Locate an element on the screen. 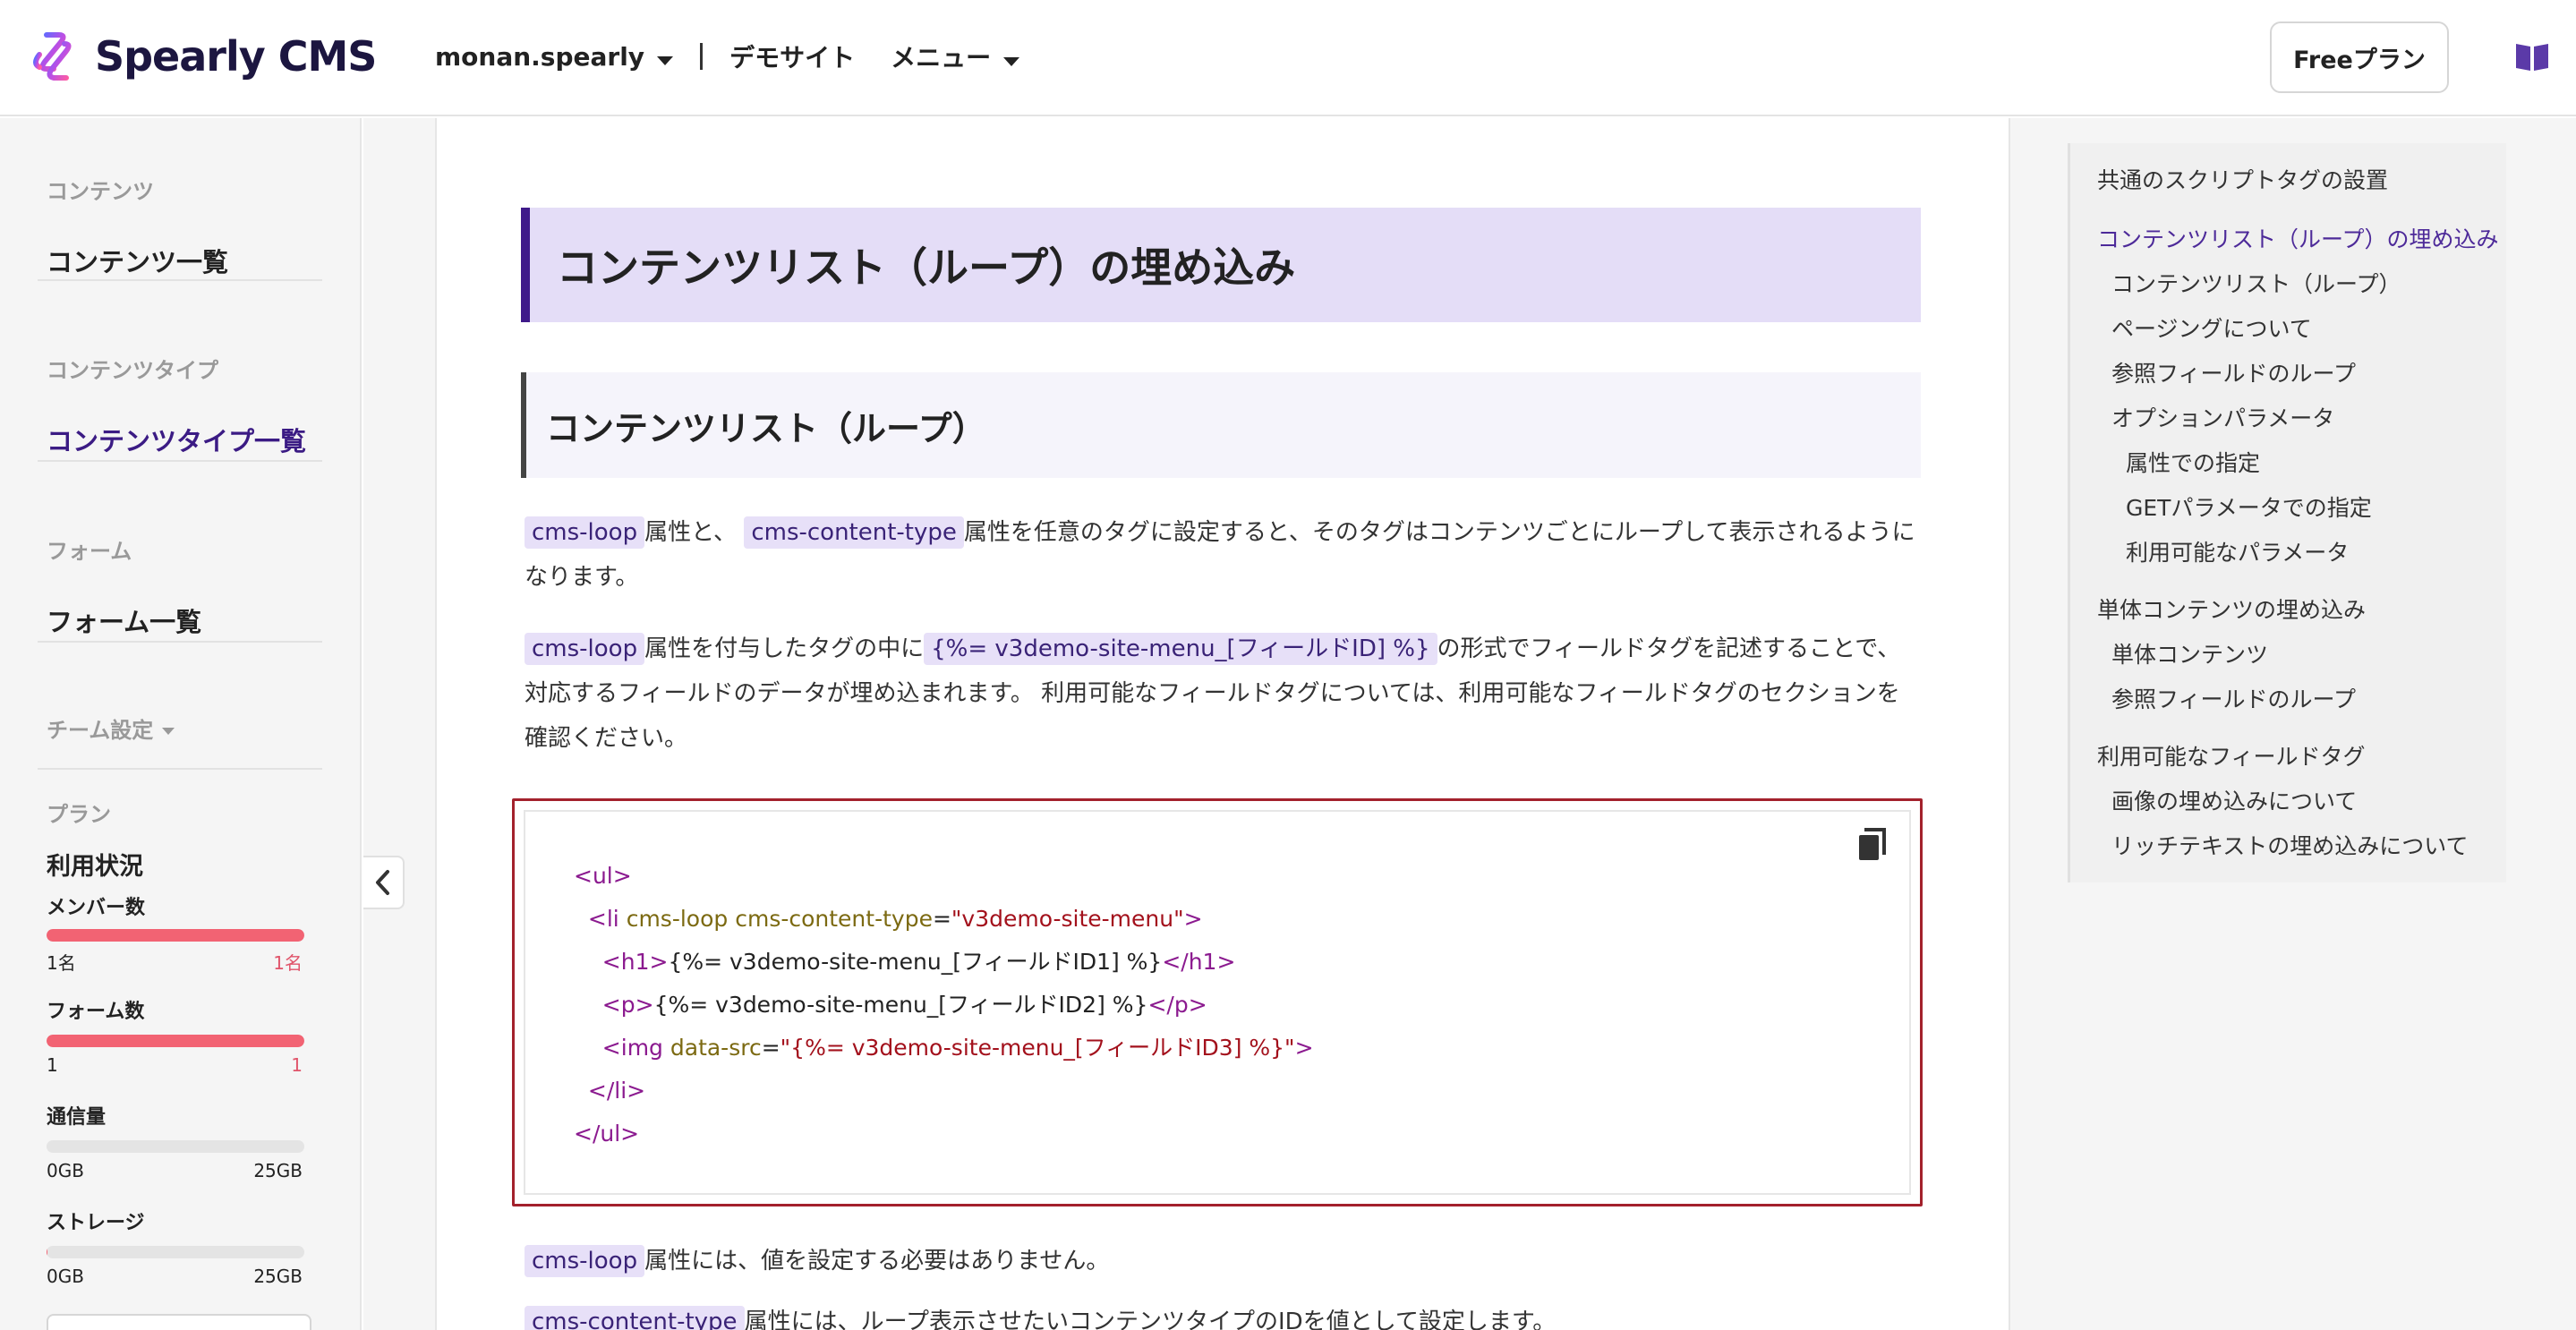 Image resolution: width=2576 pixels, height=1330 pixels. code-token: <h1> is located at coordinates (635, 962).